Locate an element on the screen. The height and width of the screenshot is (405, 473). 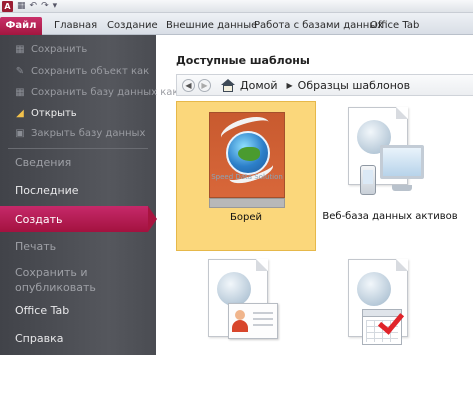
phone-icon is located at coordinates (368, 180).